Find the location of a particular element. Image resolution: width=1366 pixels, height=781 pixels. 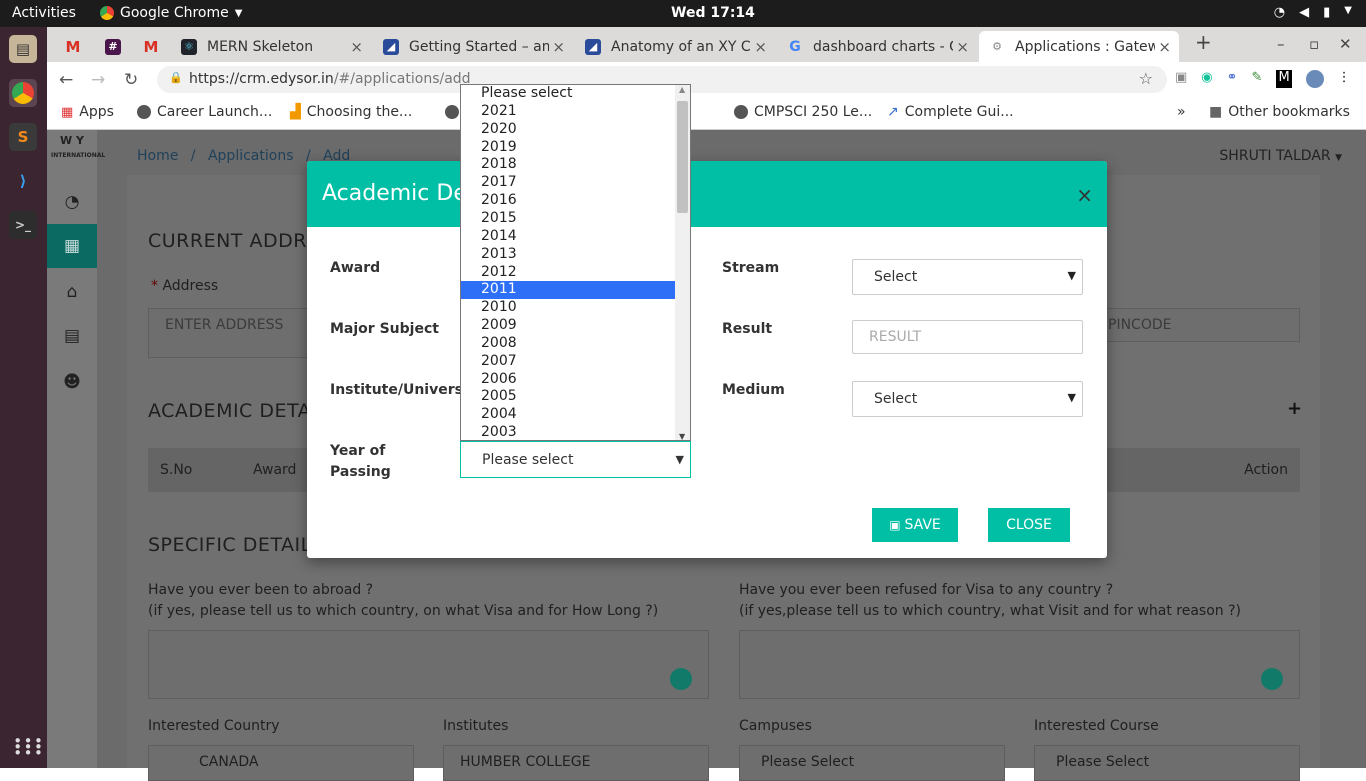

tab-anatomy-xy: ◢ Anatomy of an XY Ch × is located at coordinates (675, 46).